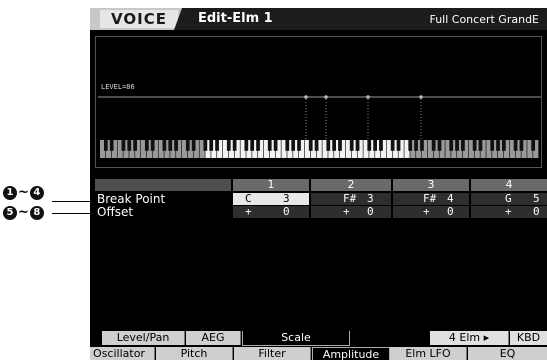 The image size is (547, 360). What do you see at coordinates (23, 192) in the screenshot?
I see `tilde: ~` at bounding box center [23, 192].